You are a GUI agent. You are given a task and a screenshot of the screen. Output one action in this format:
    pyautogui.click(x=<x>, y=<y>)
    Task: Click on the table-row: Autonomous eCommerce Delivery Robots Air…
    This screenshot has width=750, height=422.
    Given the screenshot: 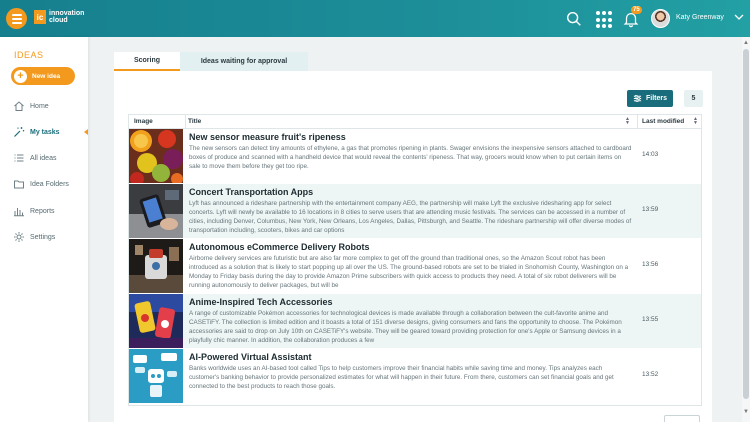 What is the action you would take?
    pyautogui.click(x=415, y=266)
    